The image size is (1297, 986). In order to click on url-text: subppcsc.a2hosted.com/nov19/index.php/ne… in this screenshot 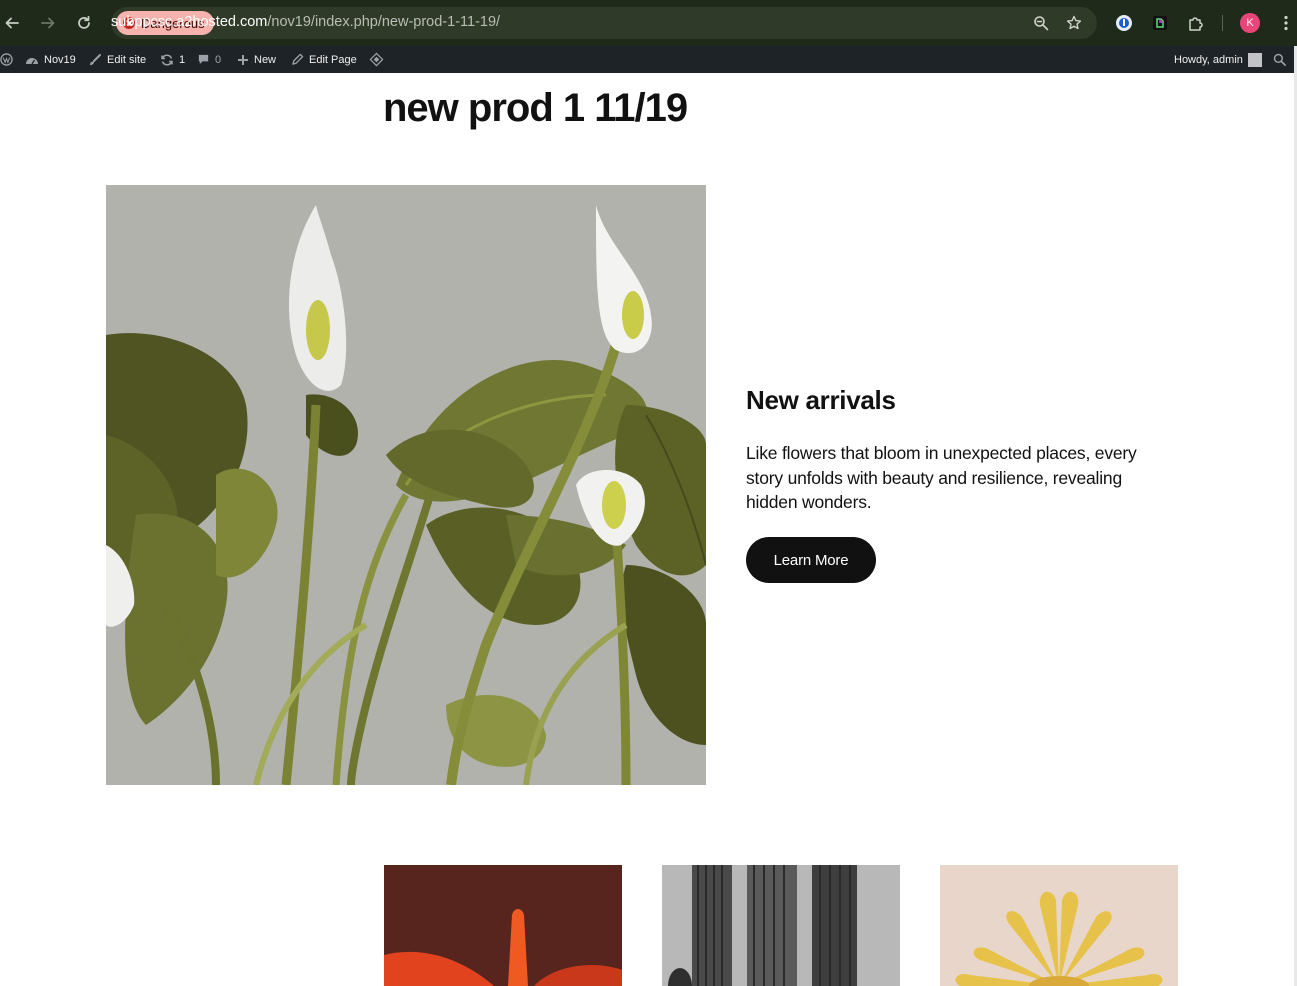, I will do `click(305, 22)`.